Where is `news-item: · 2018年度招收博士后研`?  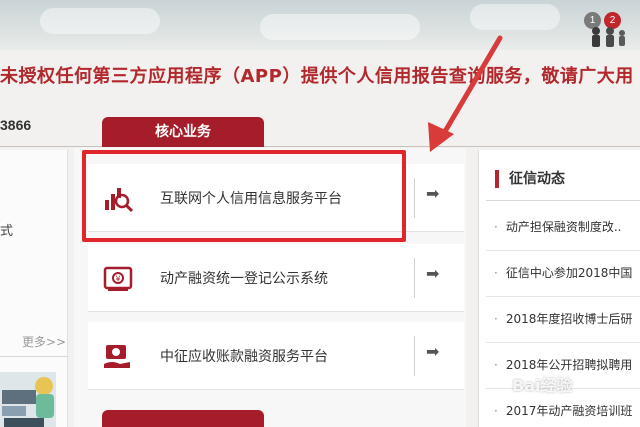 news-item: · 2018年度招收博士后研 is located at coordinates (567, 318).